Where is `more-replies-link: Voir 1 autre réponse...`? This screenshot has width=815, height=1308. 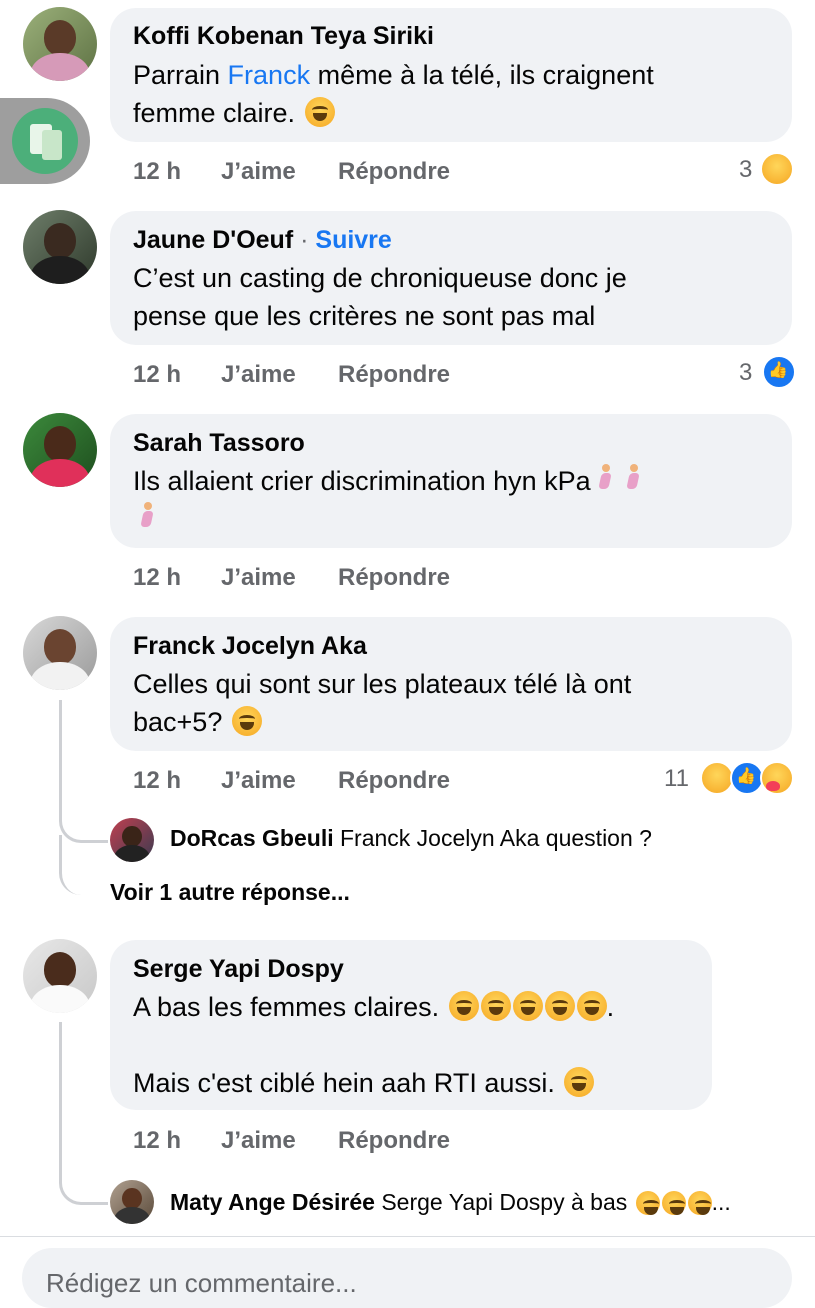
more-replies-link: Voir 1 autre réponse... is located at coordinates (230, 892).